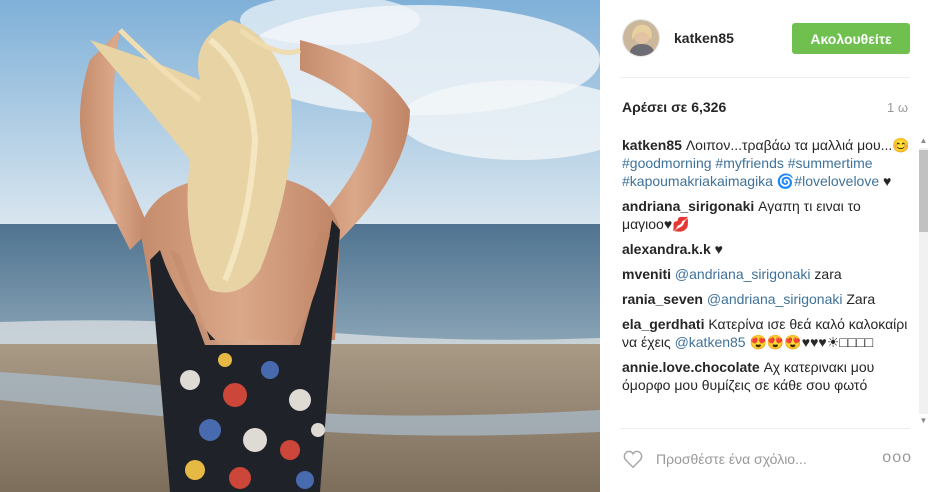 The width and height of the screenshot is (934, 492). Describe the element at coordinates (923, 141) in the screenshot. I see `scroll-up-arrow-icon: ▲` at that location.